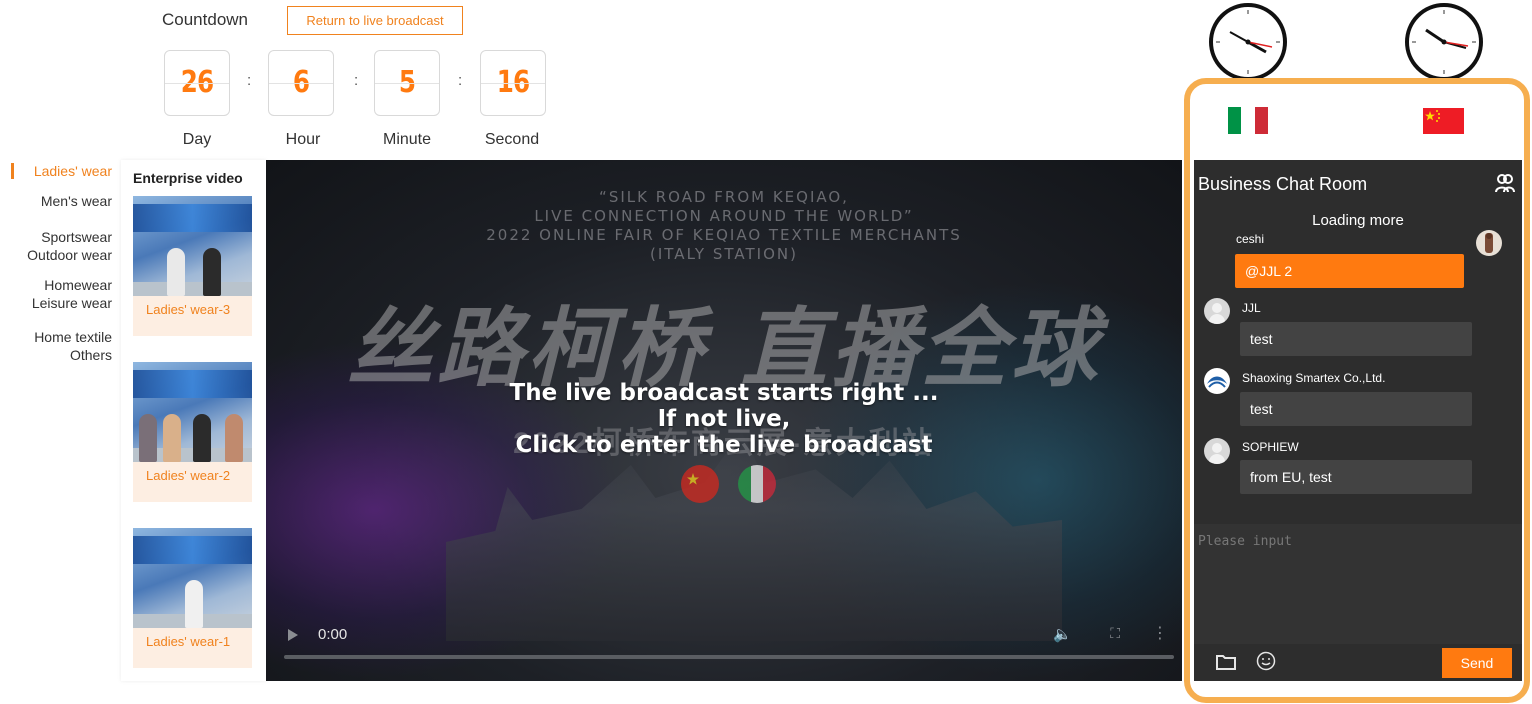 The image size is (1532, 704). What do you see at coordinates (1266, 661) in the screenshot?
I see `emoji-icon` at bounding box center [1266, 661].